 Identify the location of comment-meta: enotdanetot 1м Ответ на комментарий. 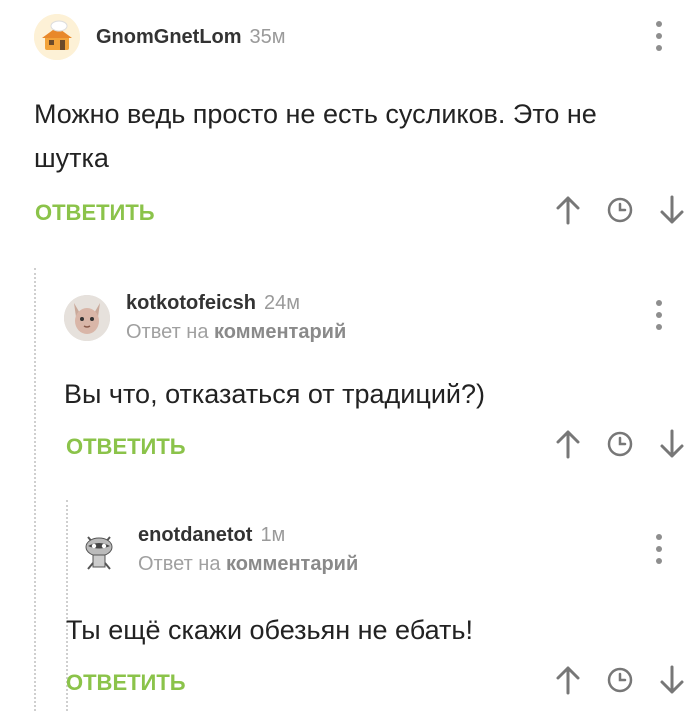
(248, 550).